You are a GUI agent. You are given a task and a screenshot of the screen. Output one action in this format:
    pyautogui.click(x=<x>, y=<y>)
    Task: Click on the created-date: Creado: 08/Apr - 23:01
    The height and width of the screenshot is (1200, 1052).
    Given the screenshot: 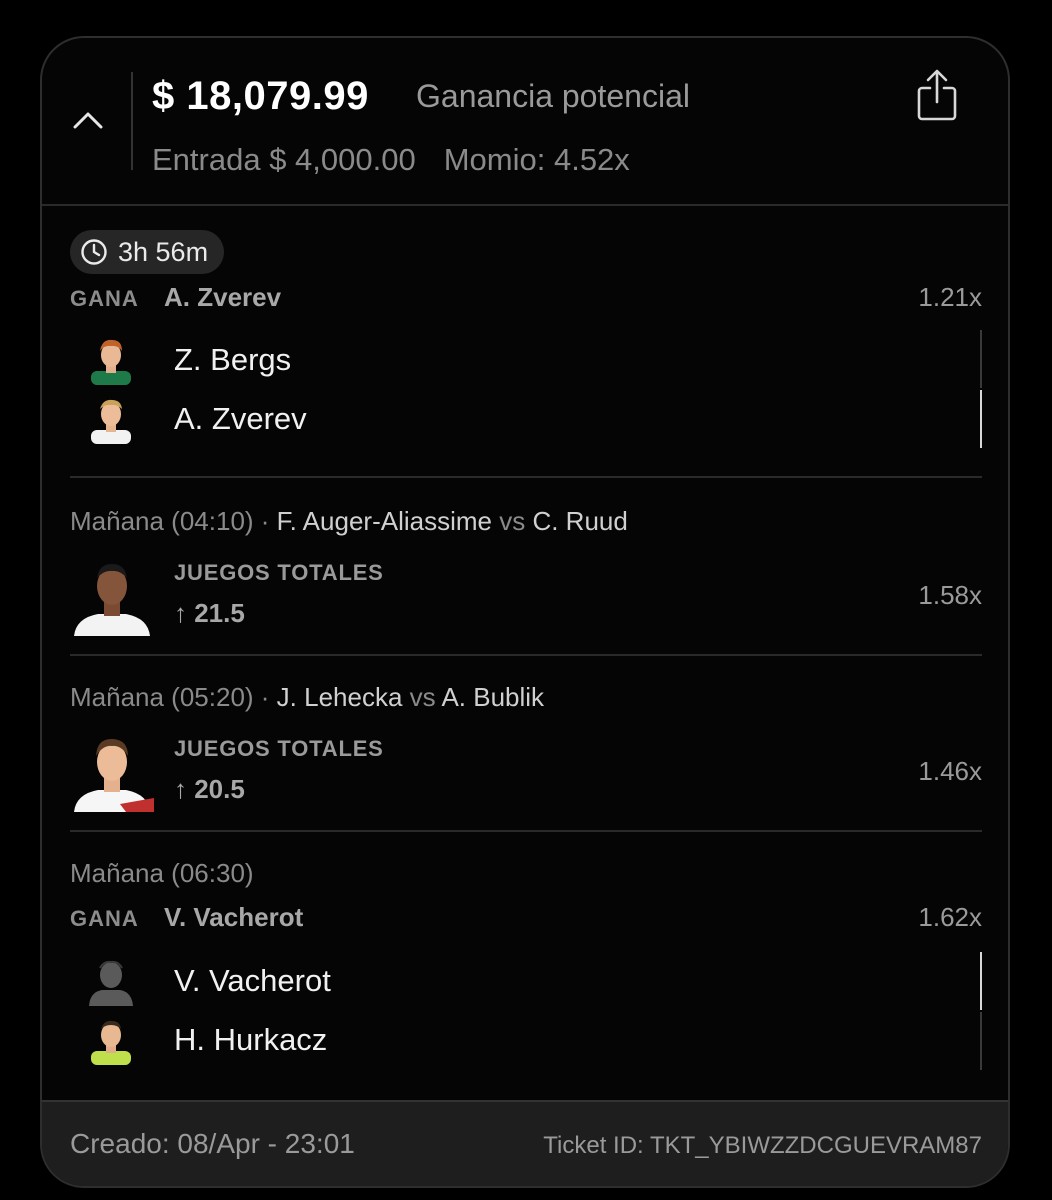 What is the action you would take?
    pyautogui.click(x=212, y=1143)
    